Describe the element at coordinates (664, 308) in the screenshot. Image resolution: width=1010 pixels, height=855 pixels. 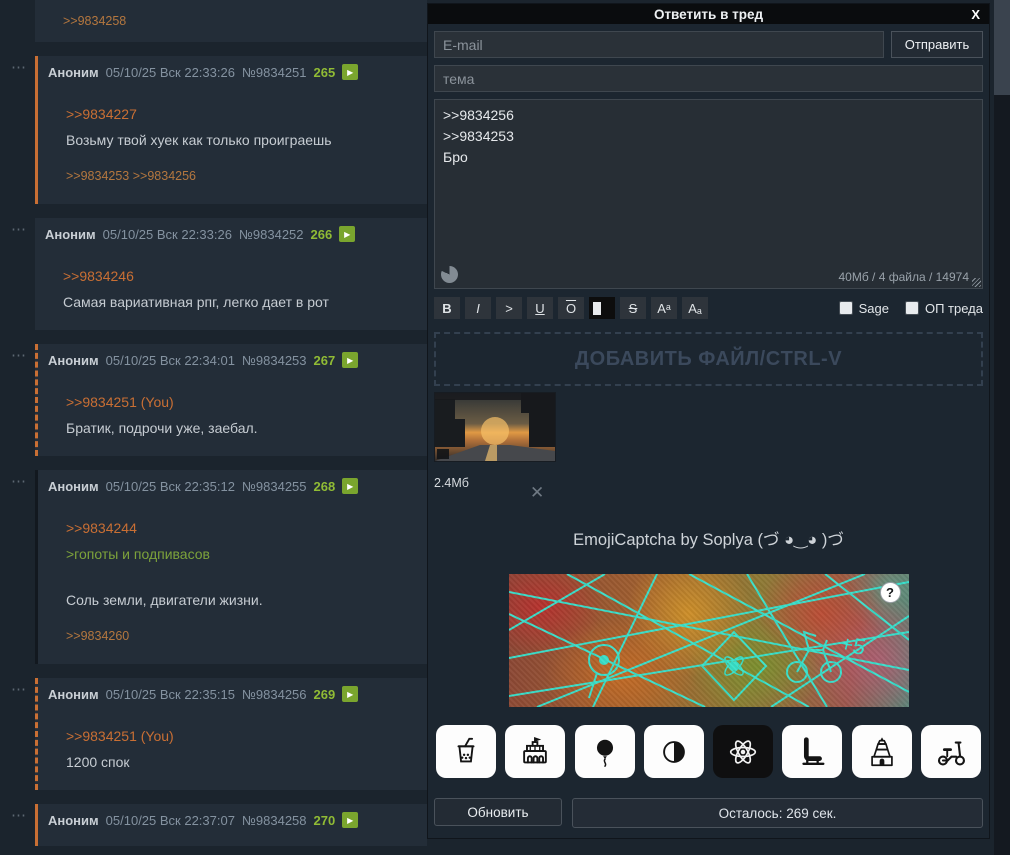
I see `superscript-button: Aᵃ` at that location.